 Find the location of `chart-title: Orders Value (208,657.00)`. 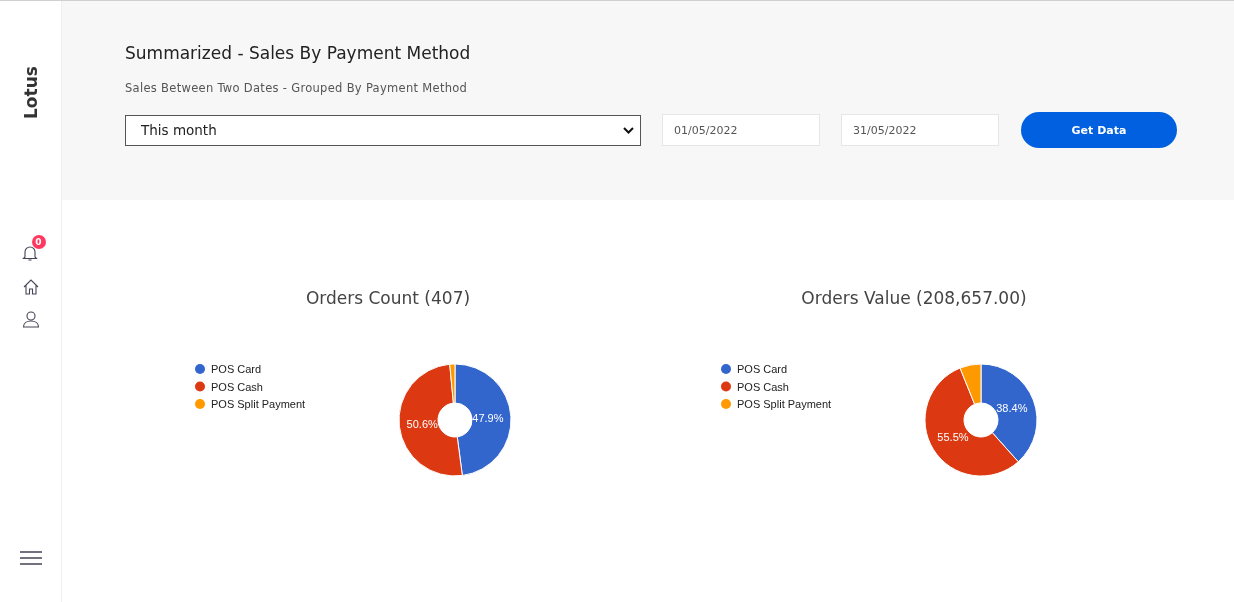

chart-title: Orders Value (208,657.00) is located at coordinates (914, 298).